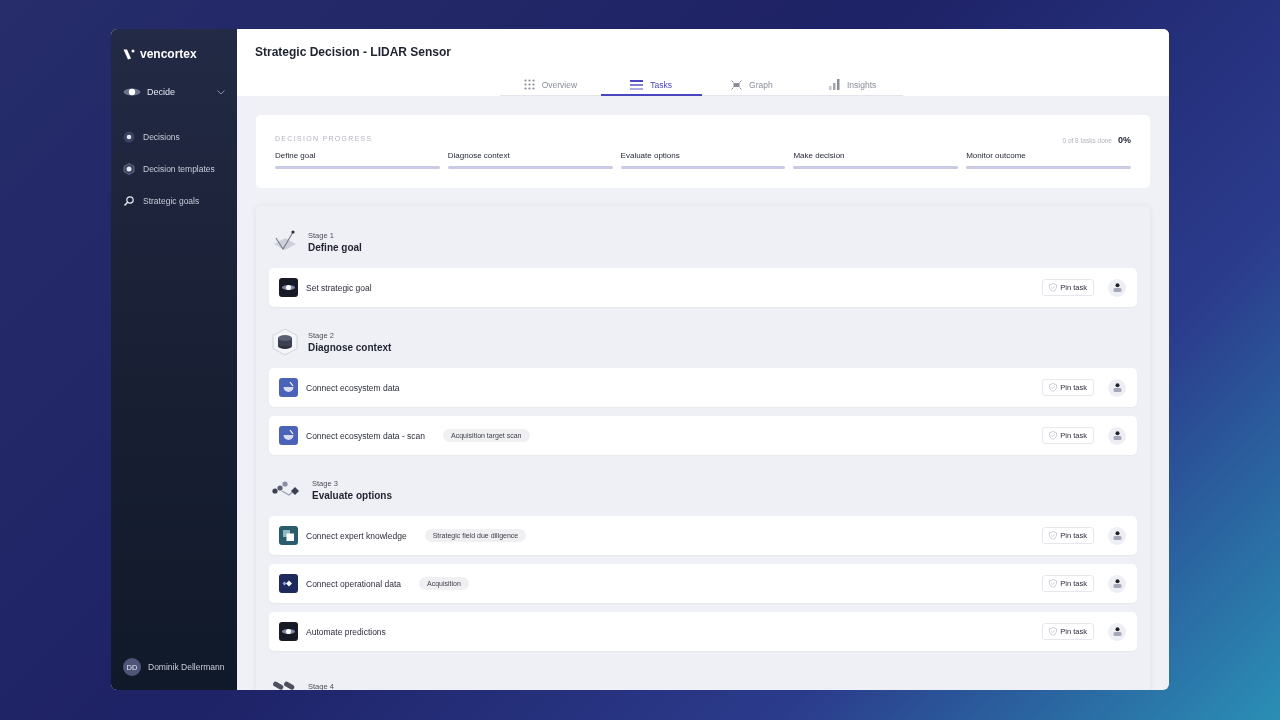 This screenshot has width=1280, height=720. What do you see at coordinates (366, 435) in the screenshot?
I see `task-name: Connect ecosystem data - scan` at bounding box center [366, 435].